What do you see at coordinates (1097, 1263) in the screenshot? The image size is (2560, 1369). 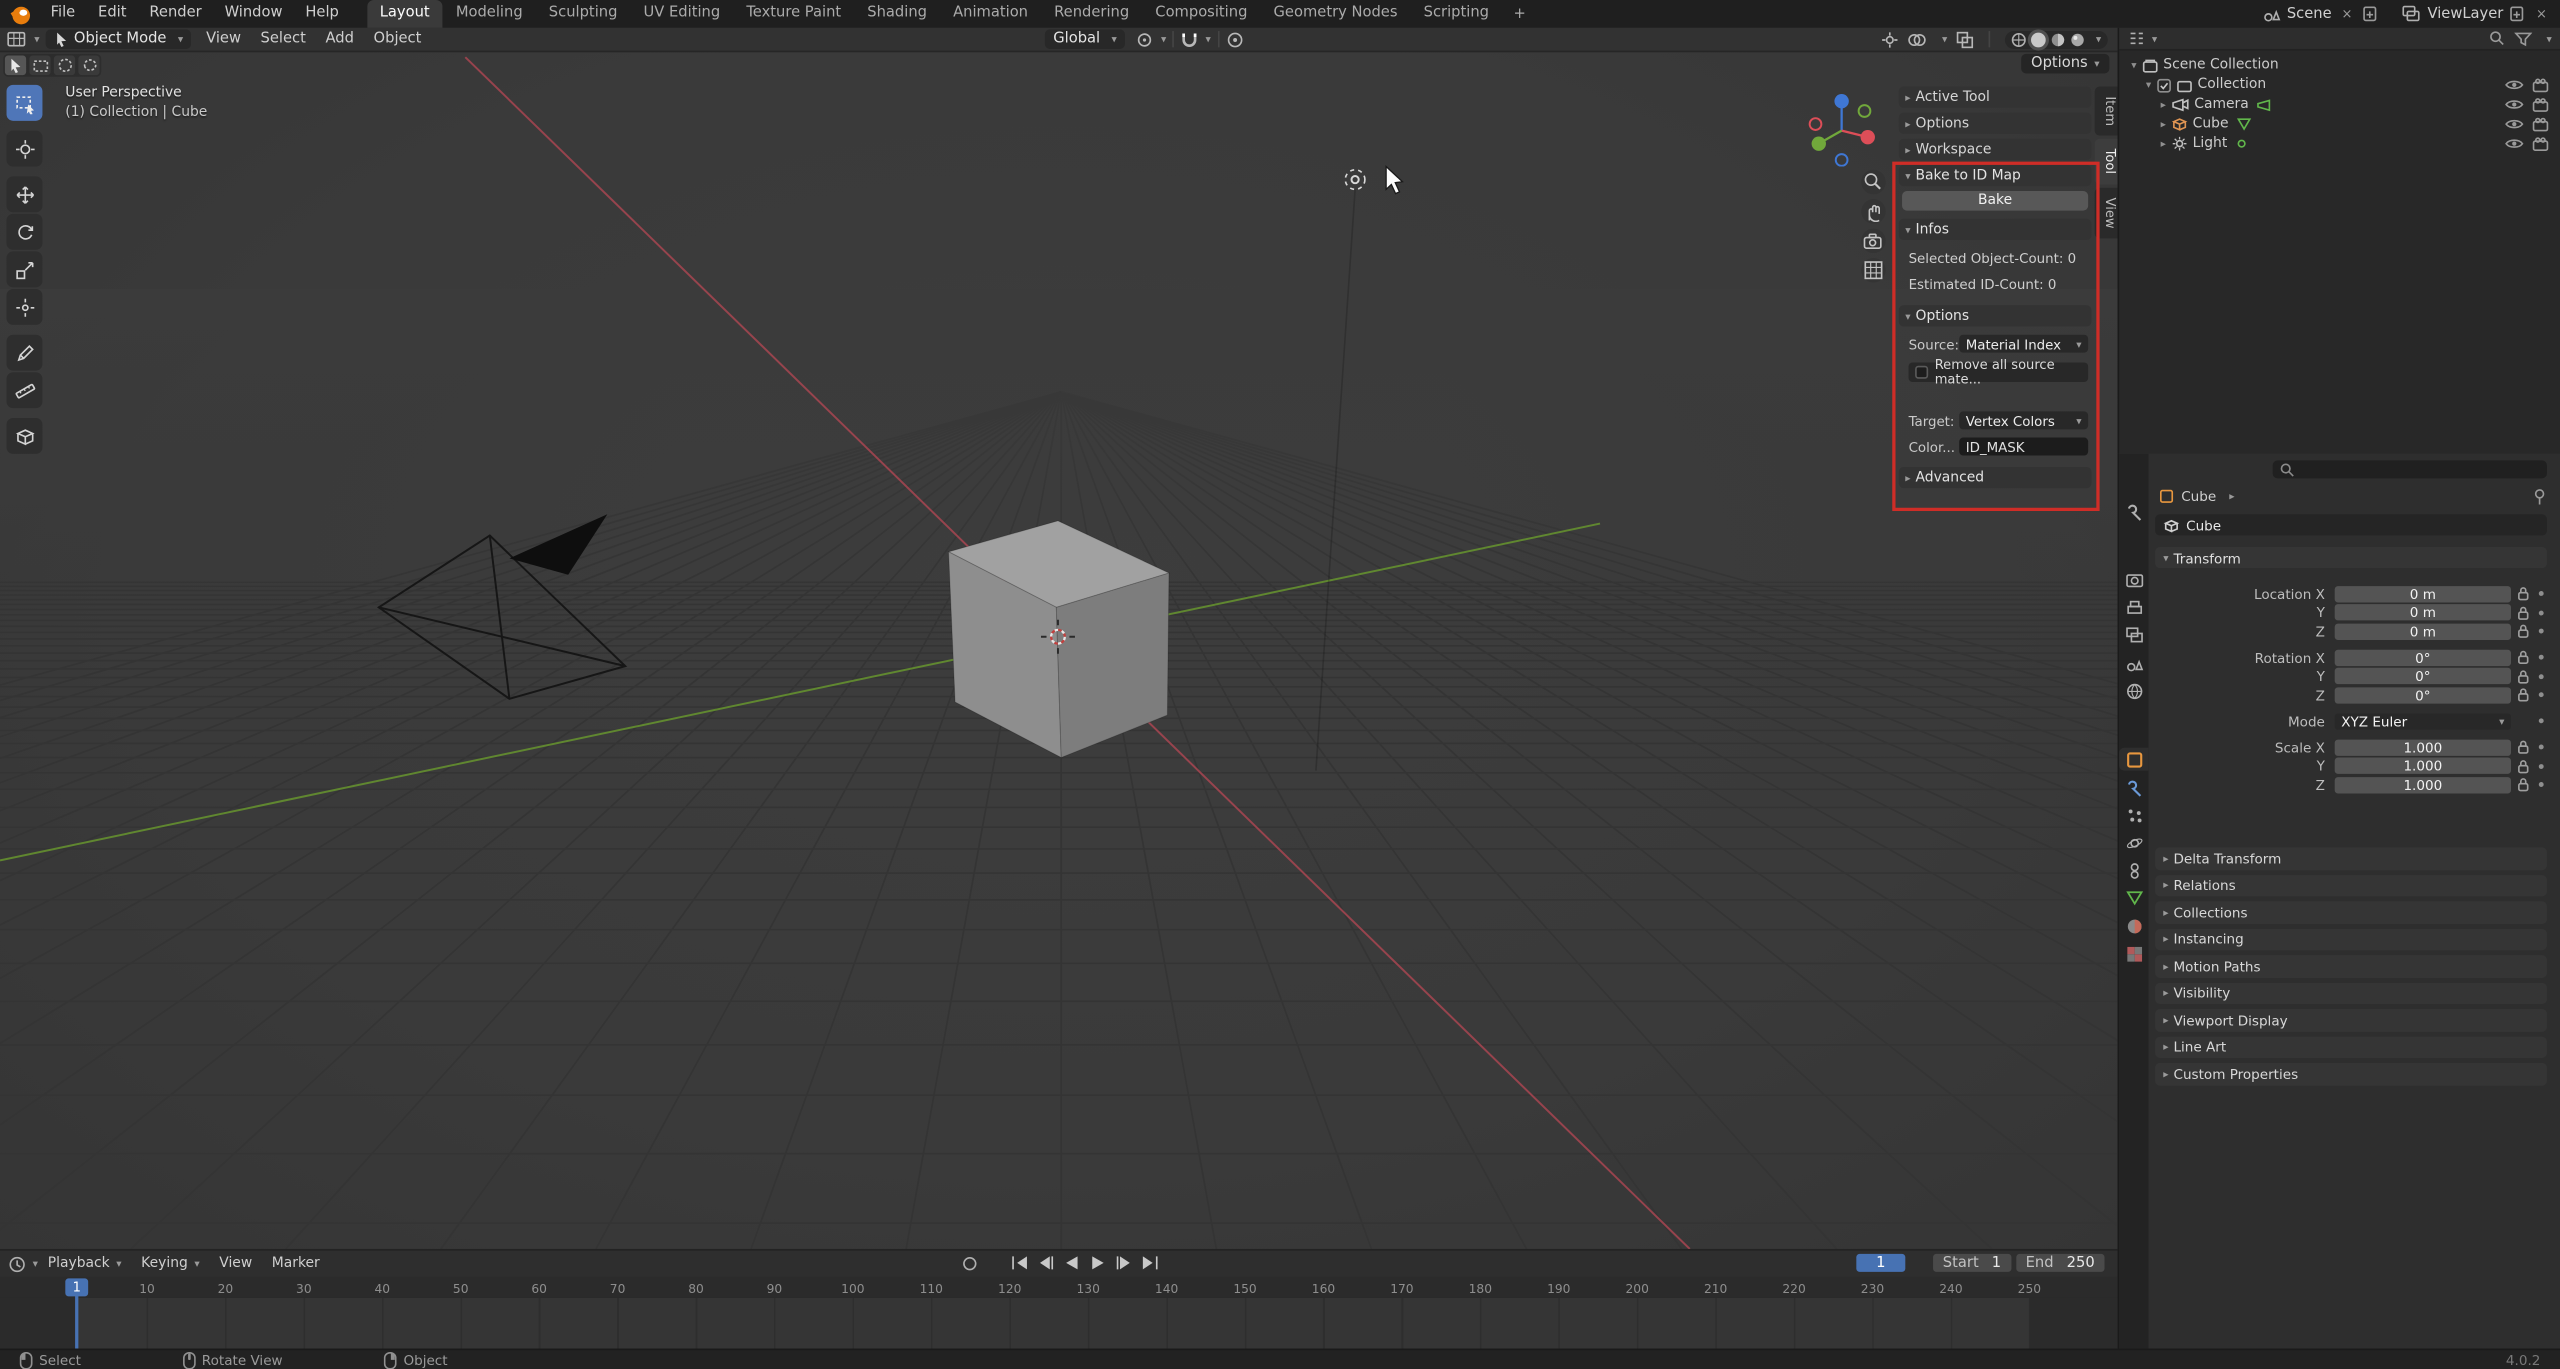 I see `play-button` at bounding box center [1097, 1263].